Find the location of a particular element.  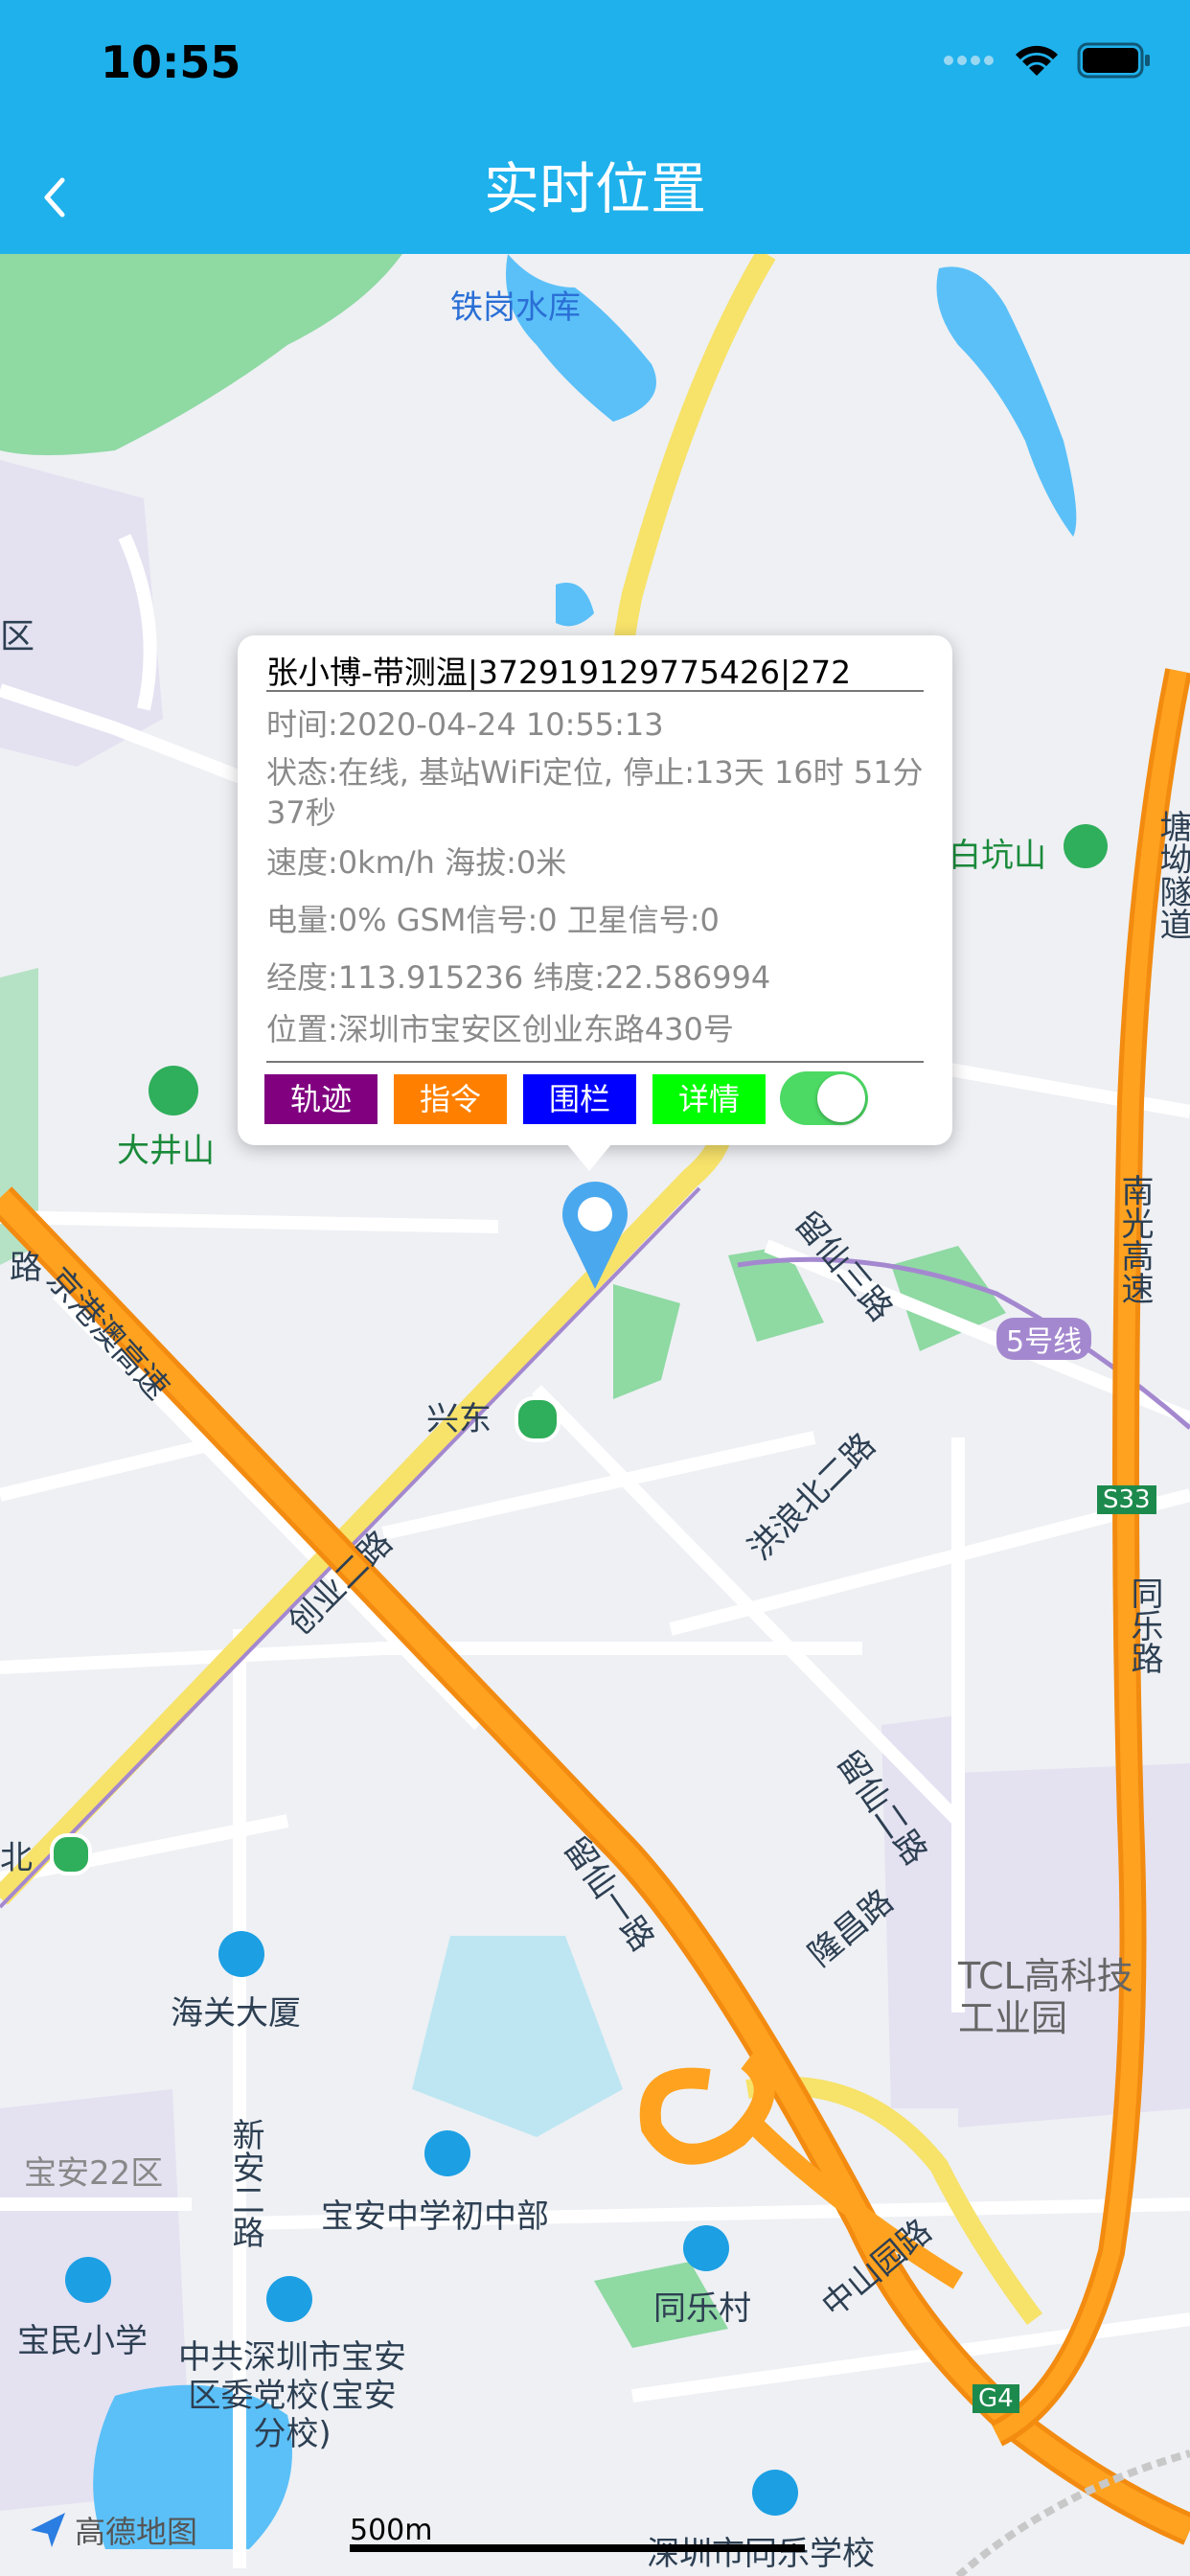

building-icon is located at coordinates (241, 1954).